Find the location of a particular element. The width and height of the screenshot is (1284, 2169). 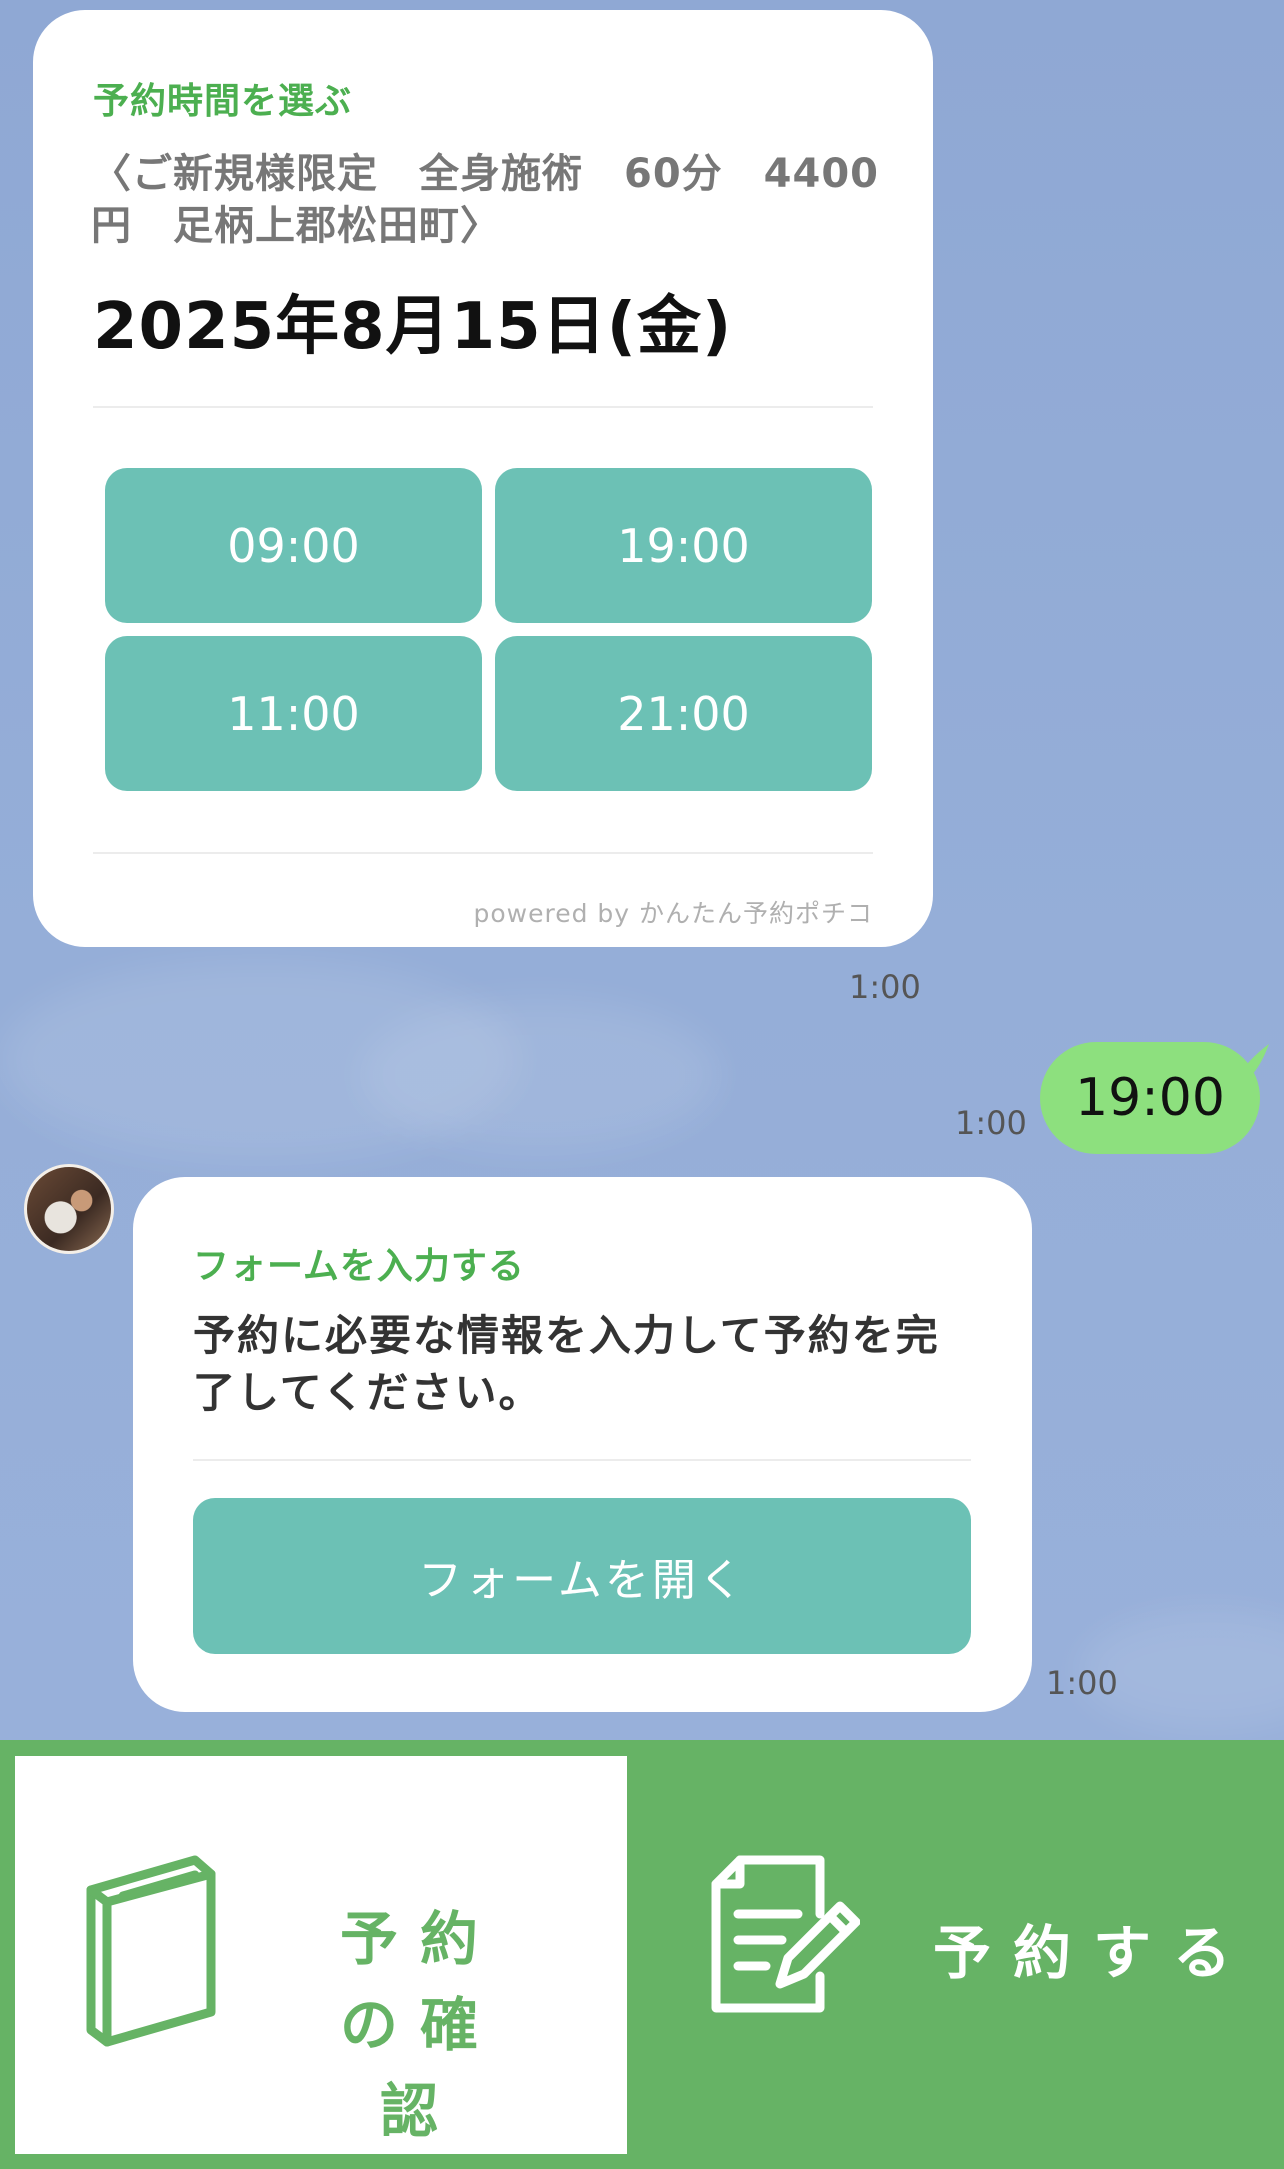

powered-by-text: powered by かんたん予約ポチコ is located at coordinates (673, 913).